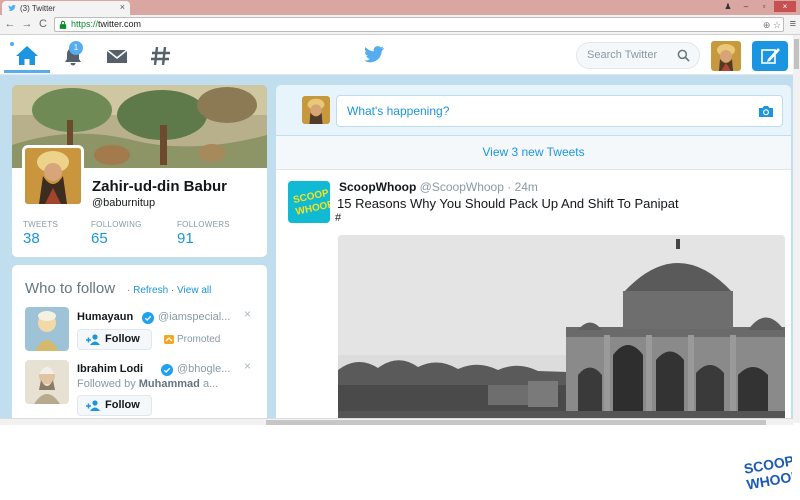  I want to click on browser-menu-icon: ≡, so click(793, 24).